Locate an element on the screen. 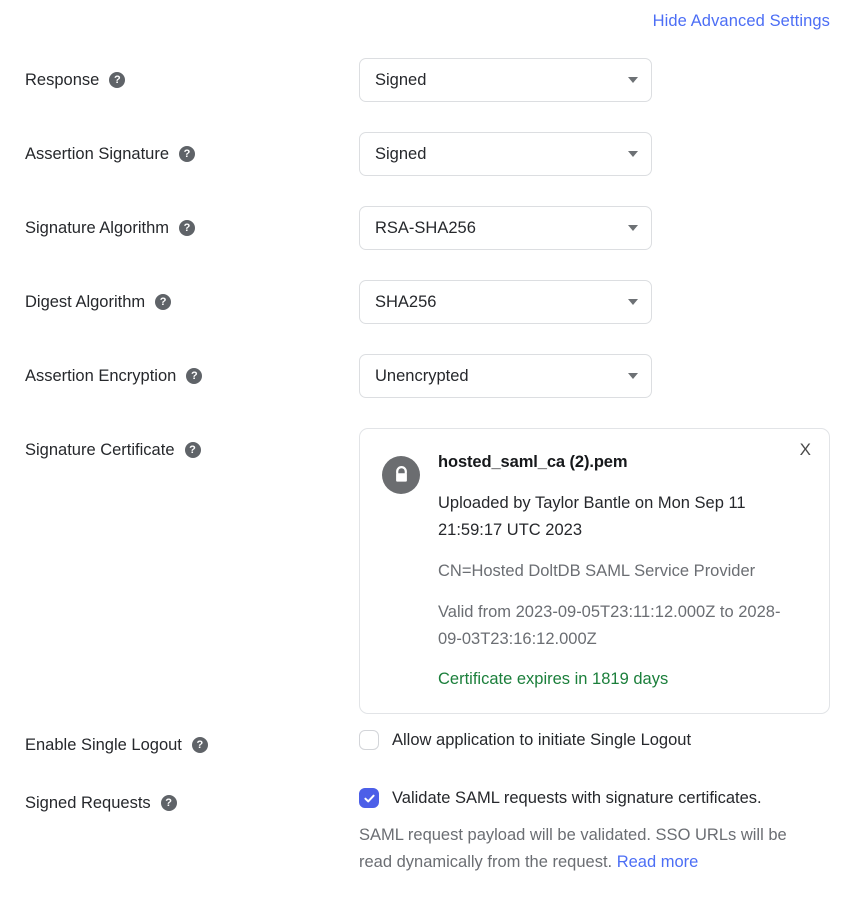  control-assertion-signature: Signed is located at coordinates (607, 154).